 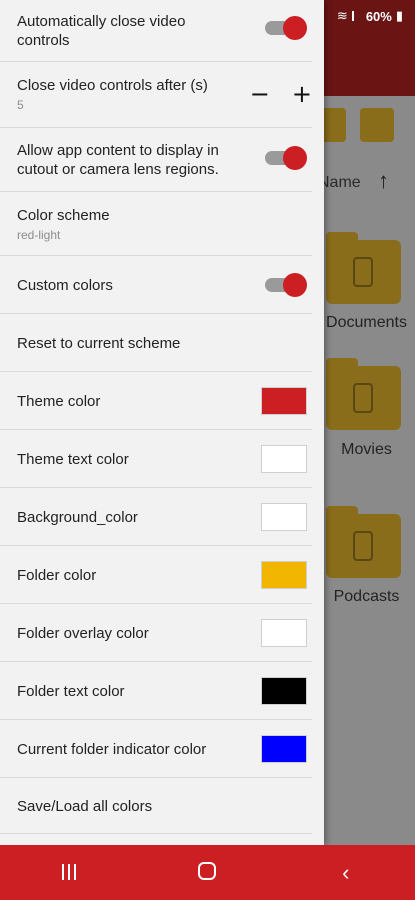 What do you see at coordinates (39, 235) in the screenshot?
I see `setting-value: red-light` at bounding box center [39, 235].